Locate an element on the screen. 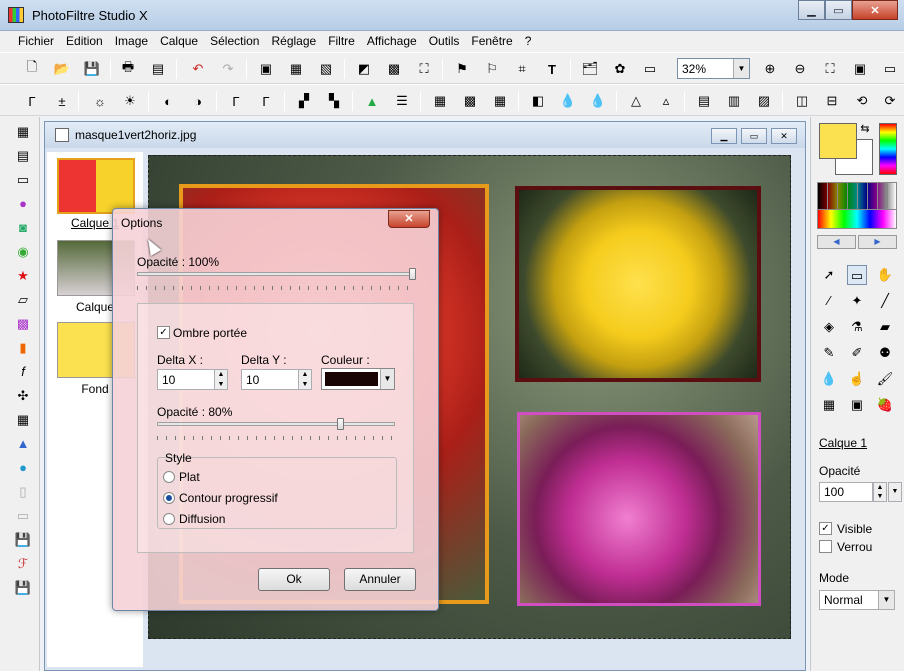  star-icon: ★ is located at coordinates (23, 276).